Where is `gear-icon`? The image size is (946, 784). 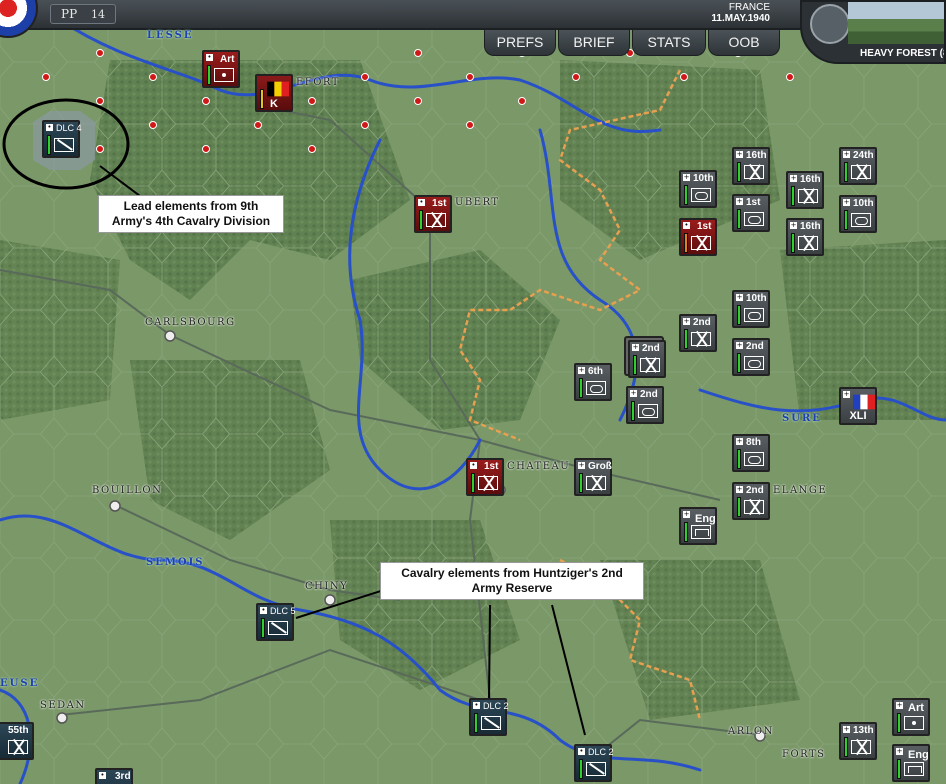
gear-icon is located at coordinates (830, 24).